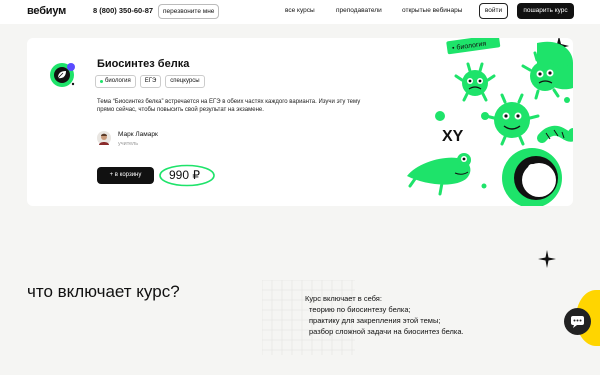 This screenshot has height=375, width=600. I want to click on tag-label: спецкурсы, so click(185, 81).